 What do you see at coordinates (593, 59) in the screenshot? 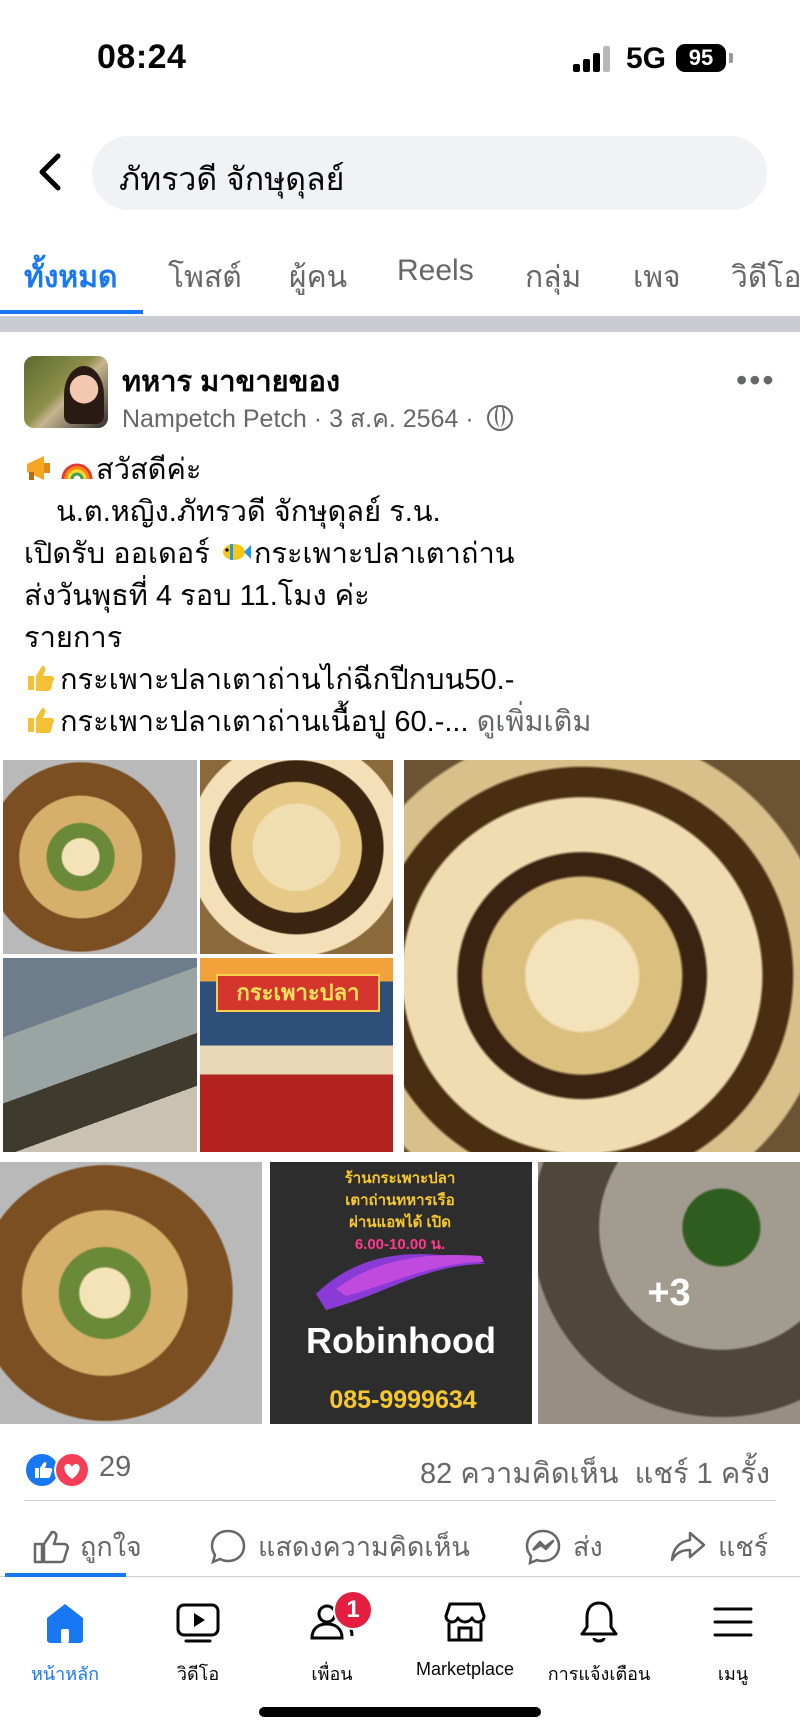
I see `cellular-signal-icon` at bounding box center [593, 59].